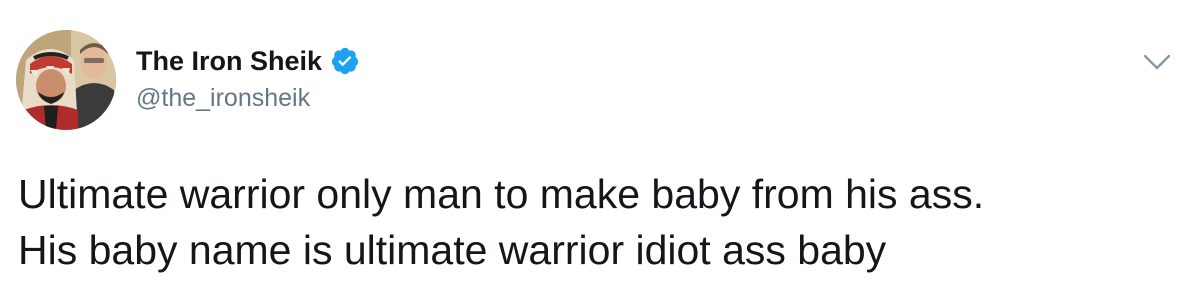  I want to click on chevron-down-icon, so click(1157, 62).